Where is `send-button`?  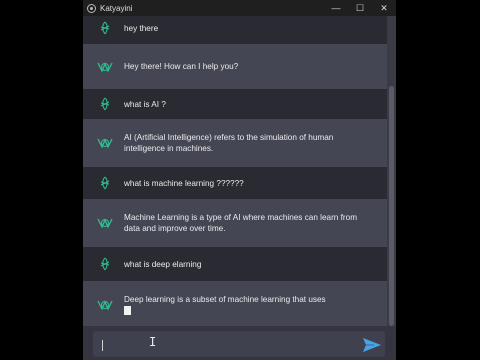
send-button is located at coordinates (372, 345).